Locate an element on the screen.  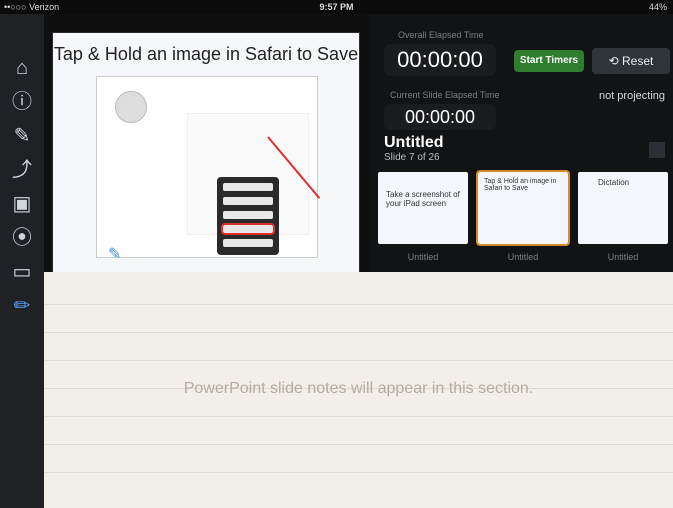
deck-title: Untitled is located at coordinates (414, 142).